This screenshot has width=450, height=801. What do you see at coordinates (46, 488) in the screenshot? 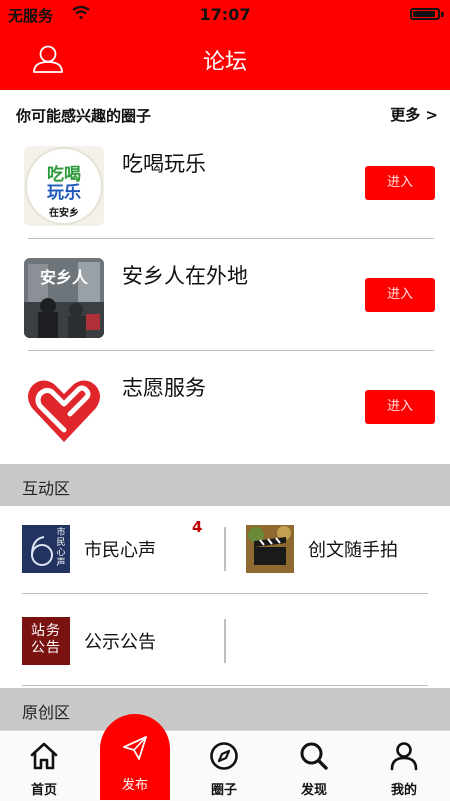
I see `section-title: 互动区` at bounding box center [46, 488].